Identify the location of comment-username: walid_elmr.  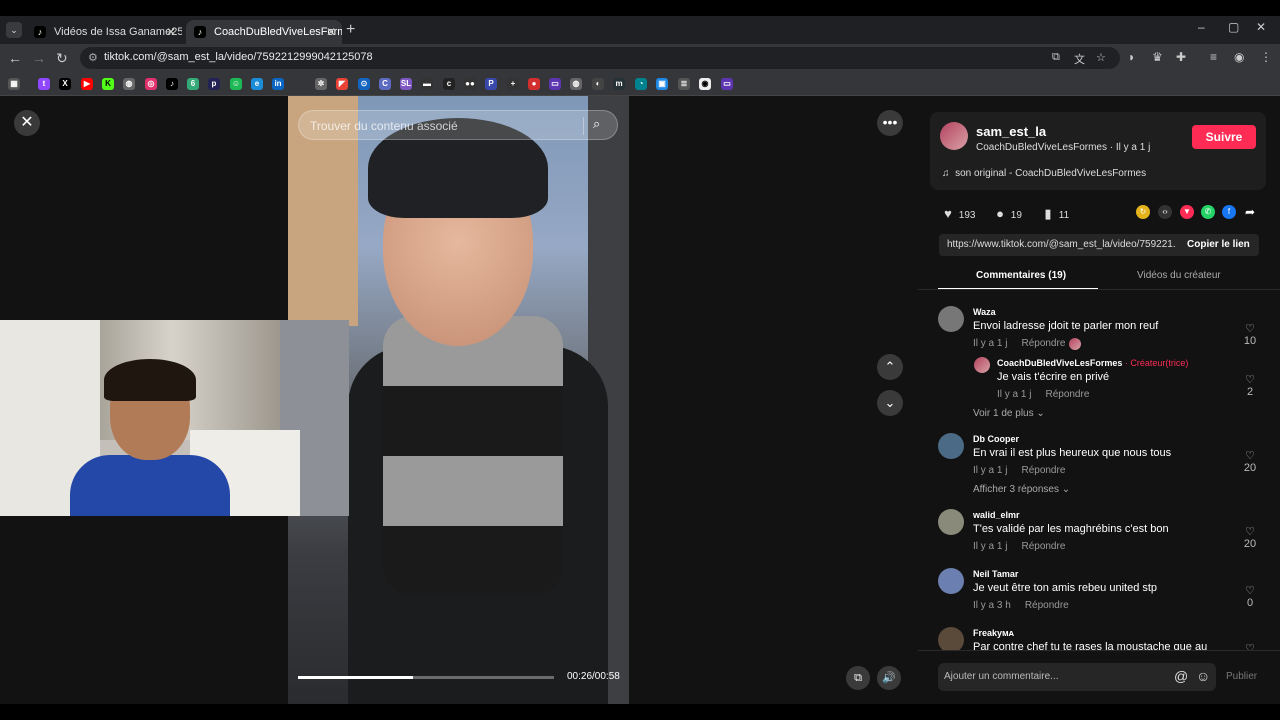
(996, 515).